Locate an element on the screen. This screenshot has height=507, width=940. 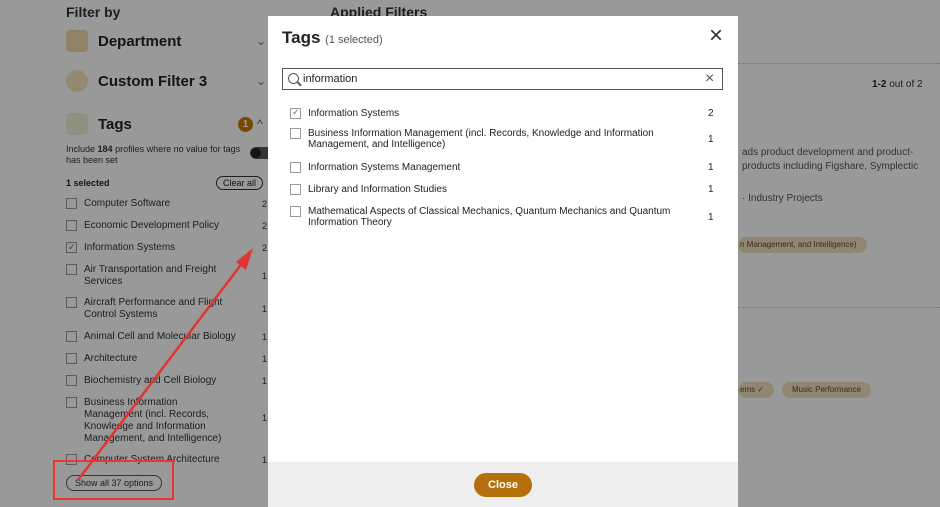
modal-tag-option: Information Systems 2 is located at coordinates (505, 113).